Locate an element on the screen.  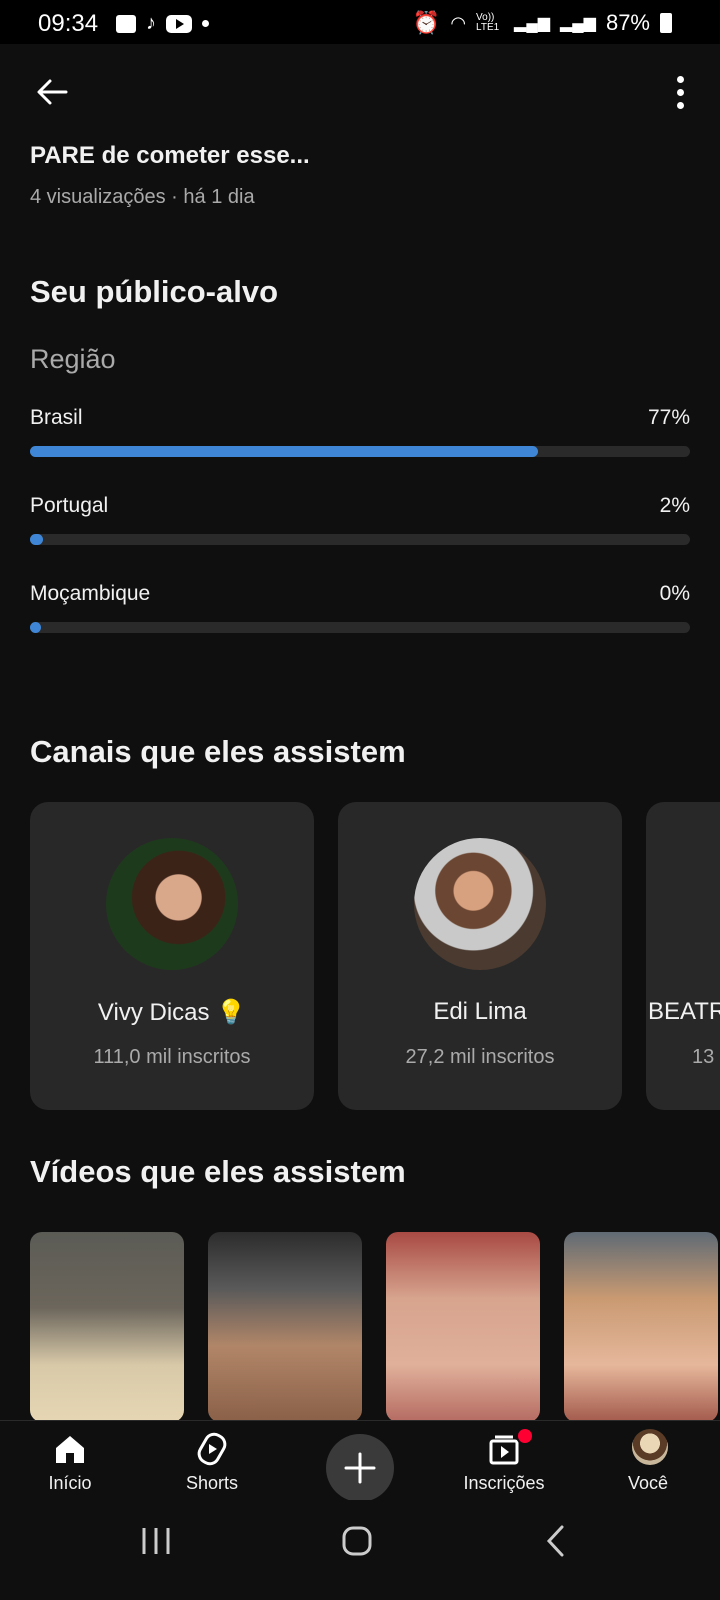
back-button is located at coordinates (52, 92).